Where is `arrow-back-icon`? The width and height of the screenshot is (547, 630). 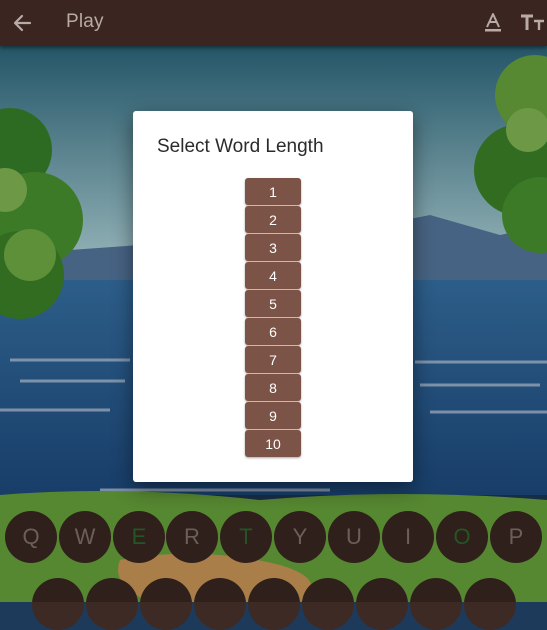
arrow-back-icon is located at coordinates (23, 23).